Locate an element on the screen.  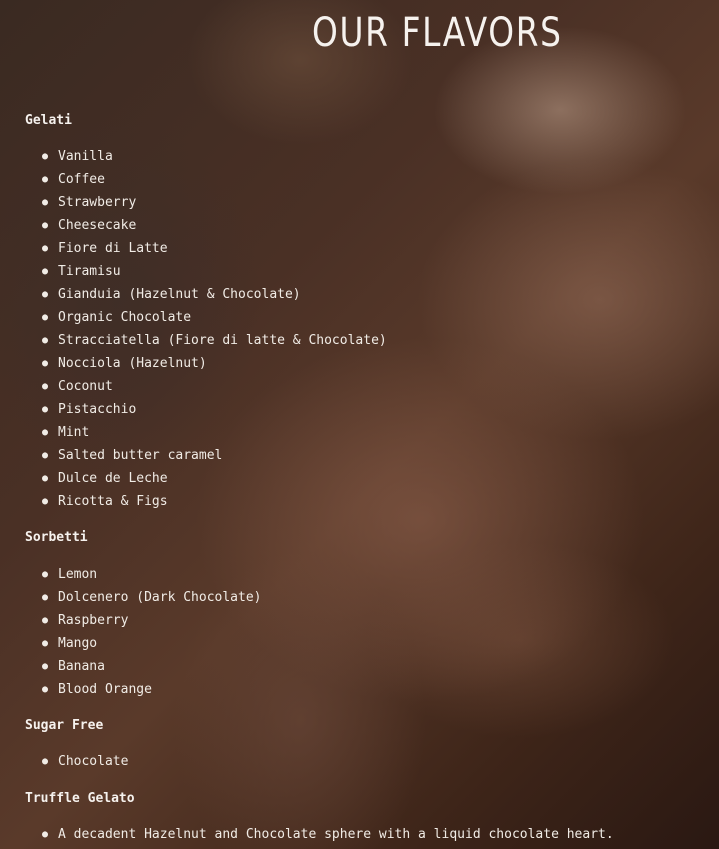
list-item: ● Organic Chocolate is located at coordinates (213, 317).